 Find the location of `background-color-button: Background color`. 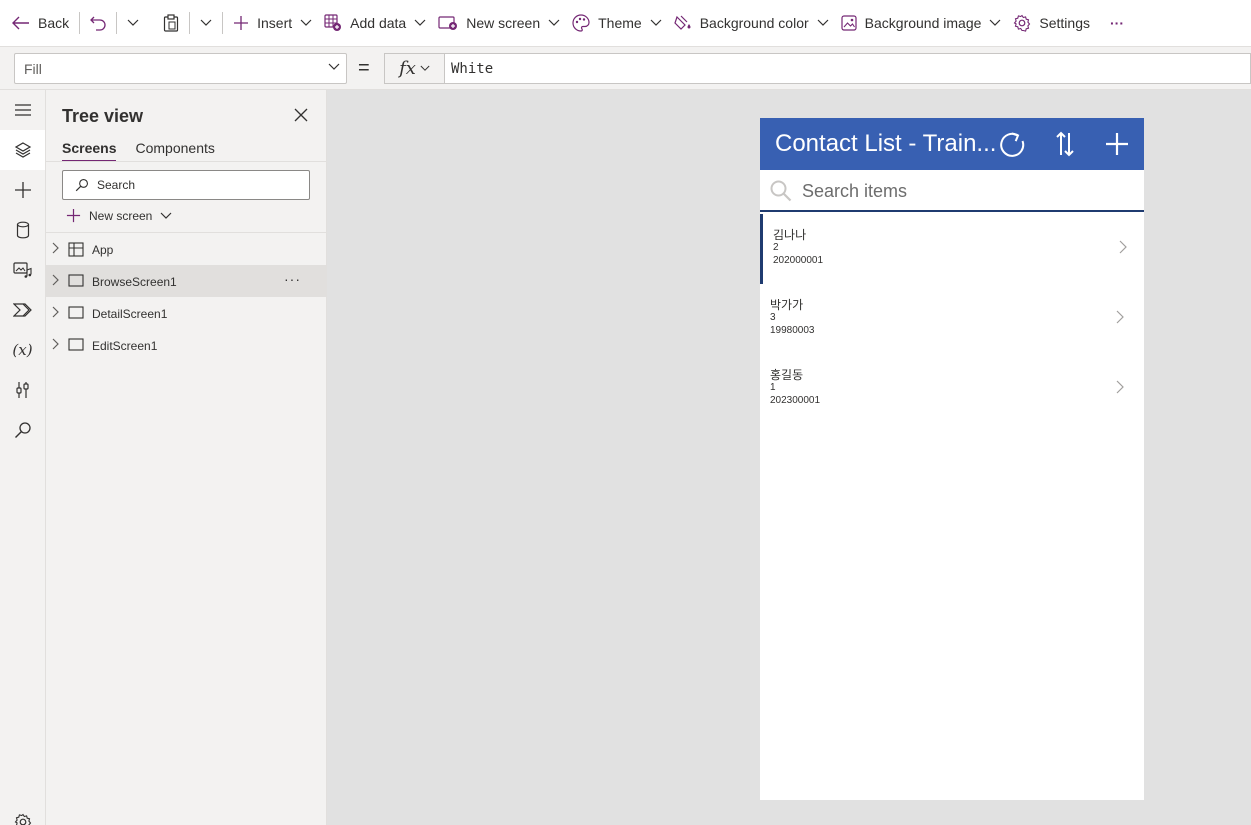

background-color-button: Background color is located at coordinates (751, 23).